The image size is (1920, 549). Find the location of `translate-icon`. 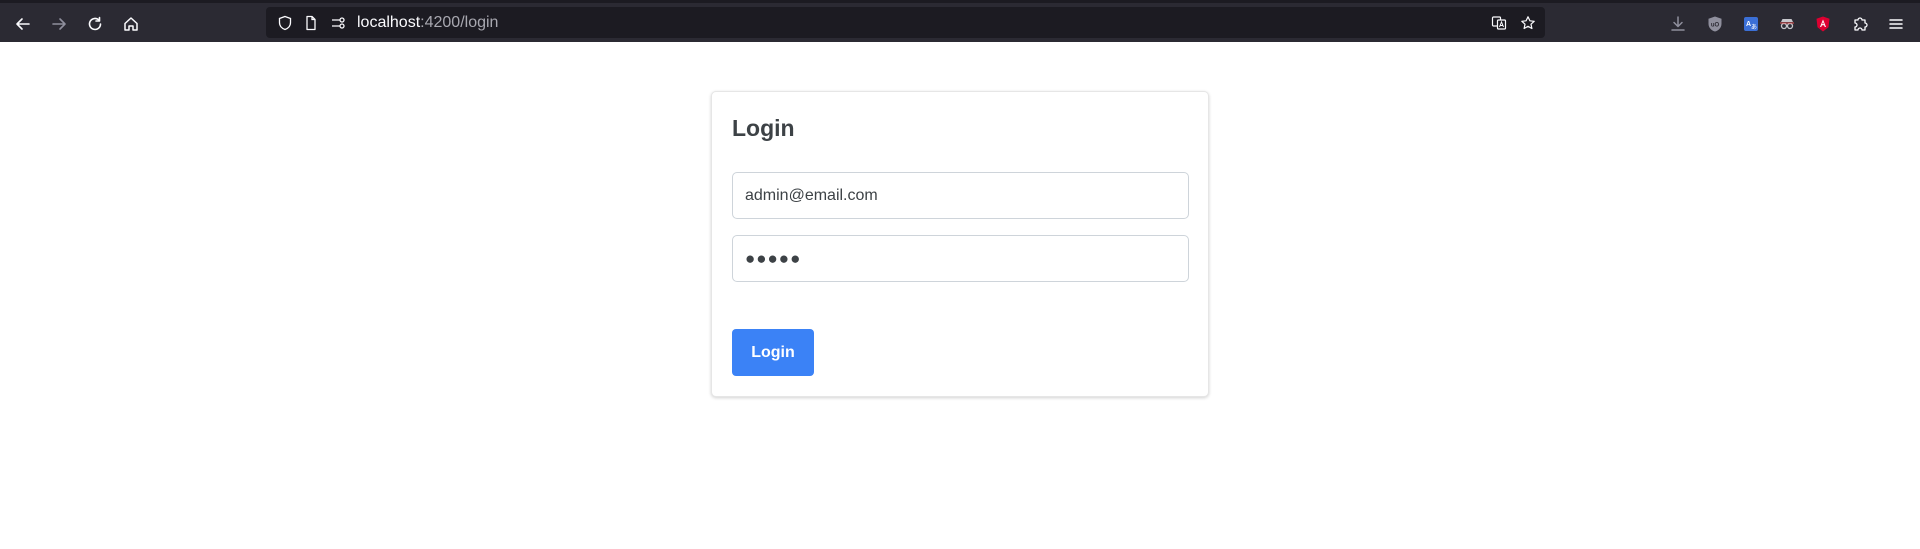

translate-icon is located at coordinates (1499, 23).